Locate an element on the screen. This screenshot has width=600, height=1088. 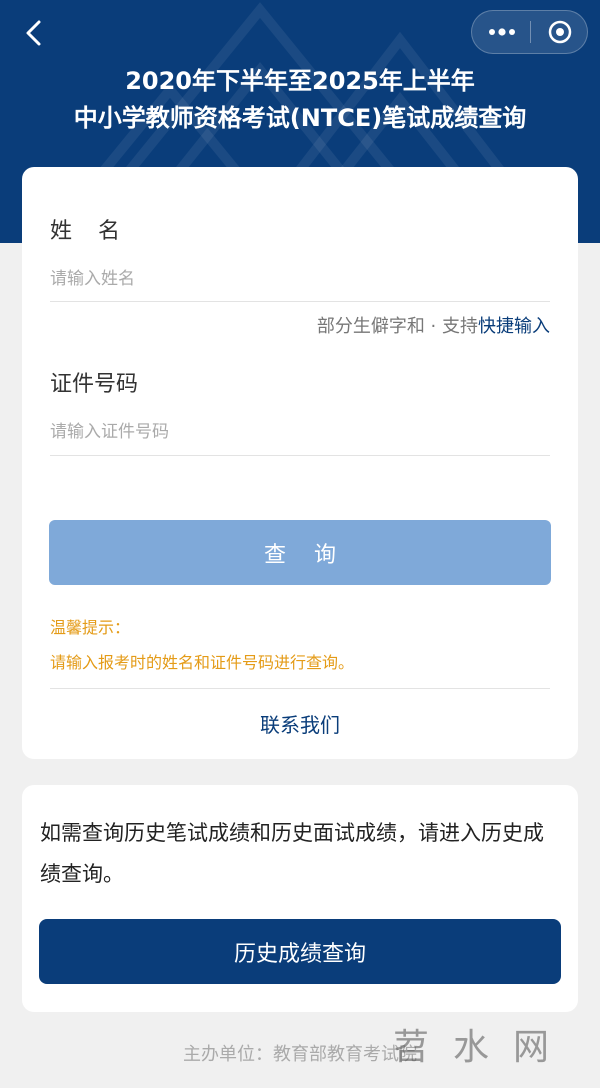
quick-input-link: 快捷输入 is located at coordinates (514, 326).